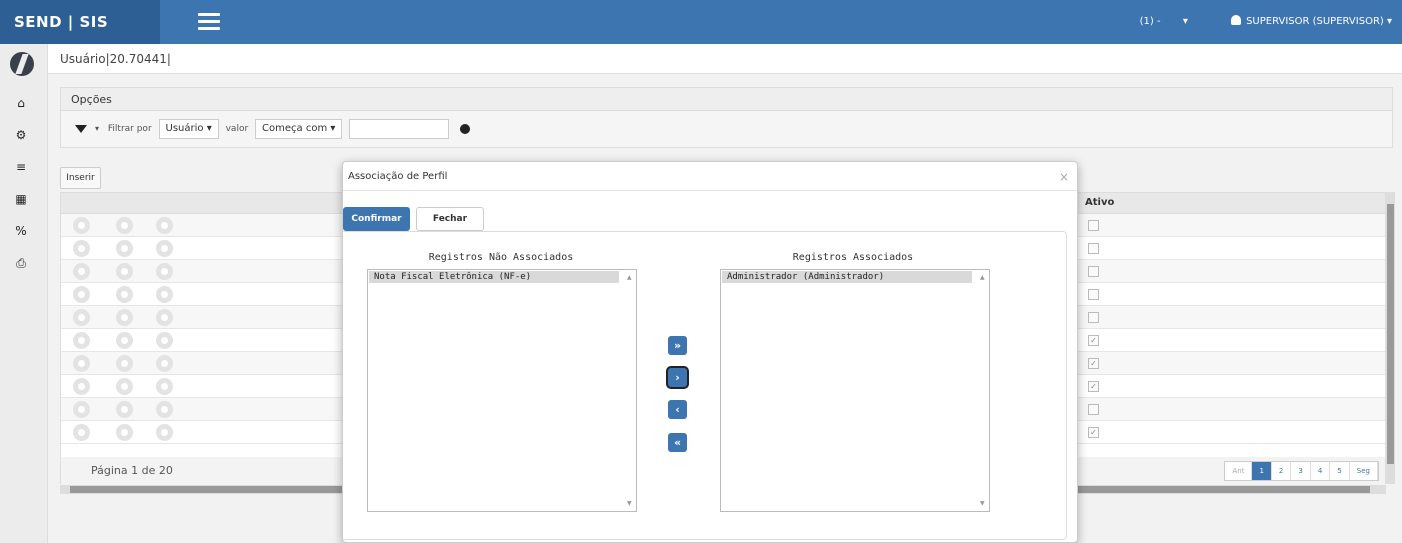 The image size is (1402, 543). Describe the element at coordinates (24, 293) in the screenshot. I see `left-nav: ⌂ ⚙ ≡ ▦ % ⎙` at that location.